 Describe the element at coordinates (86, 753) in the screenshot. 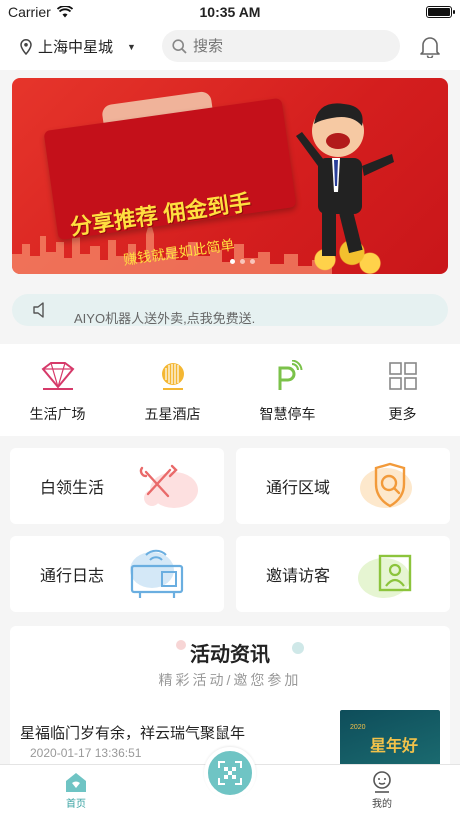

I see `news-item-date: 2020-01-17 13:36:51` at that location.